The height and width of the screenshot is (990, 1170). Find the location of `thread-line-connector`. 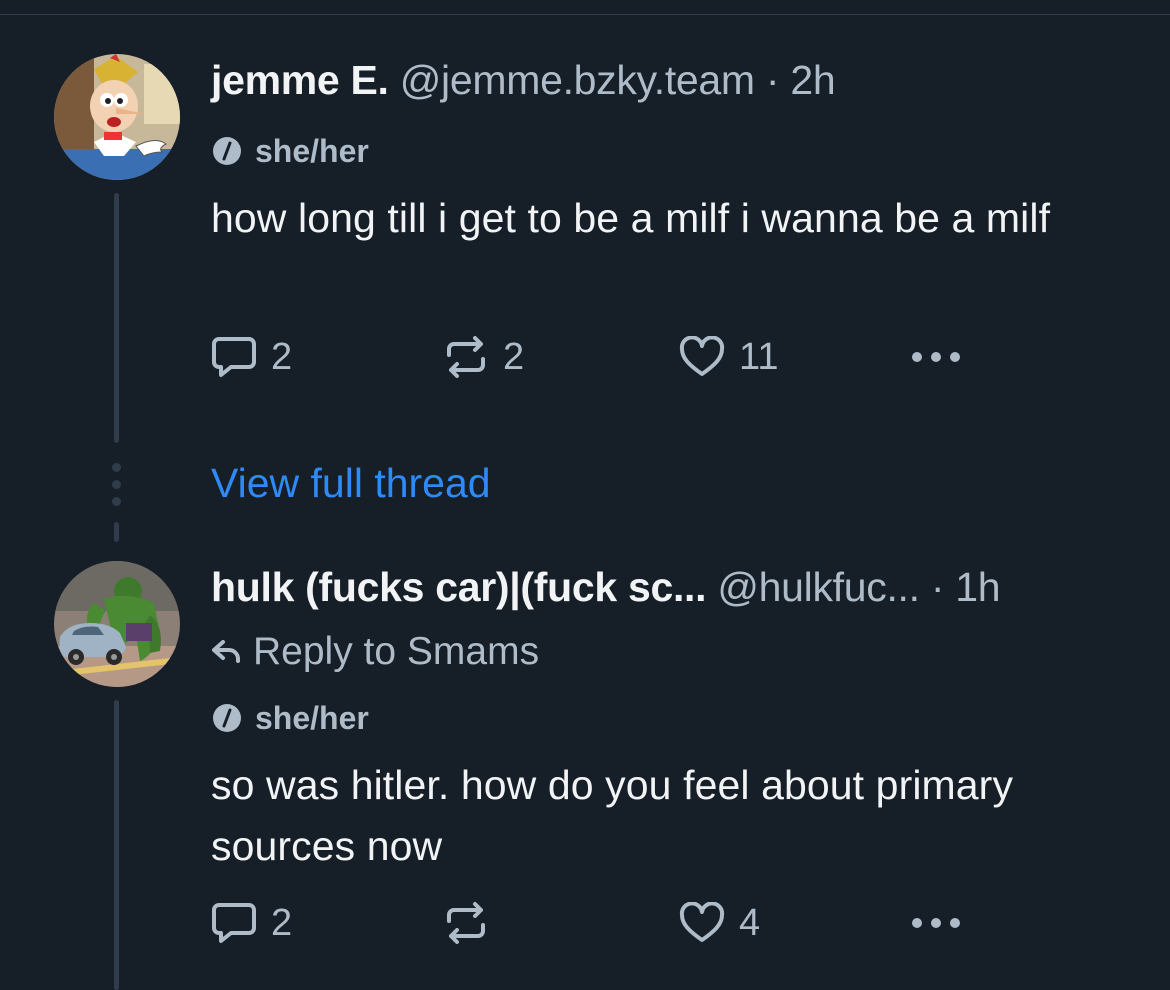

thread-line-connector is located at coordinates (116, 532).